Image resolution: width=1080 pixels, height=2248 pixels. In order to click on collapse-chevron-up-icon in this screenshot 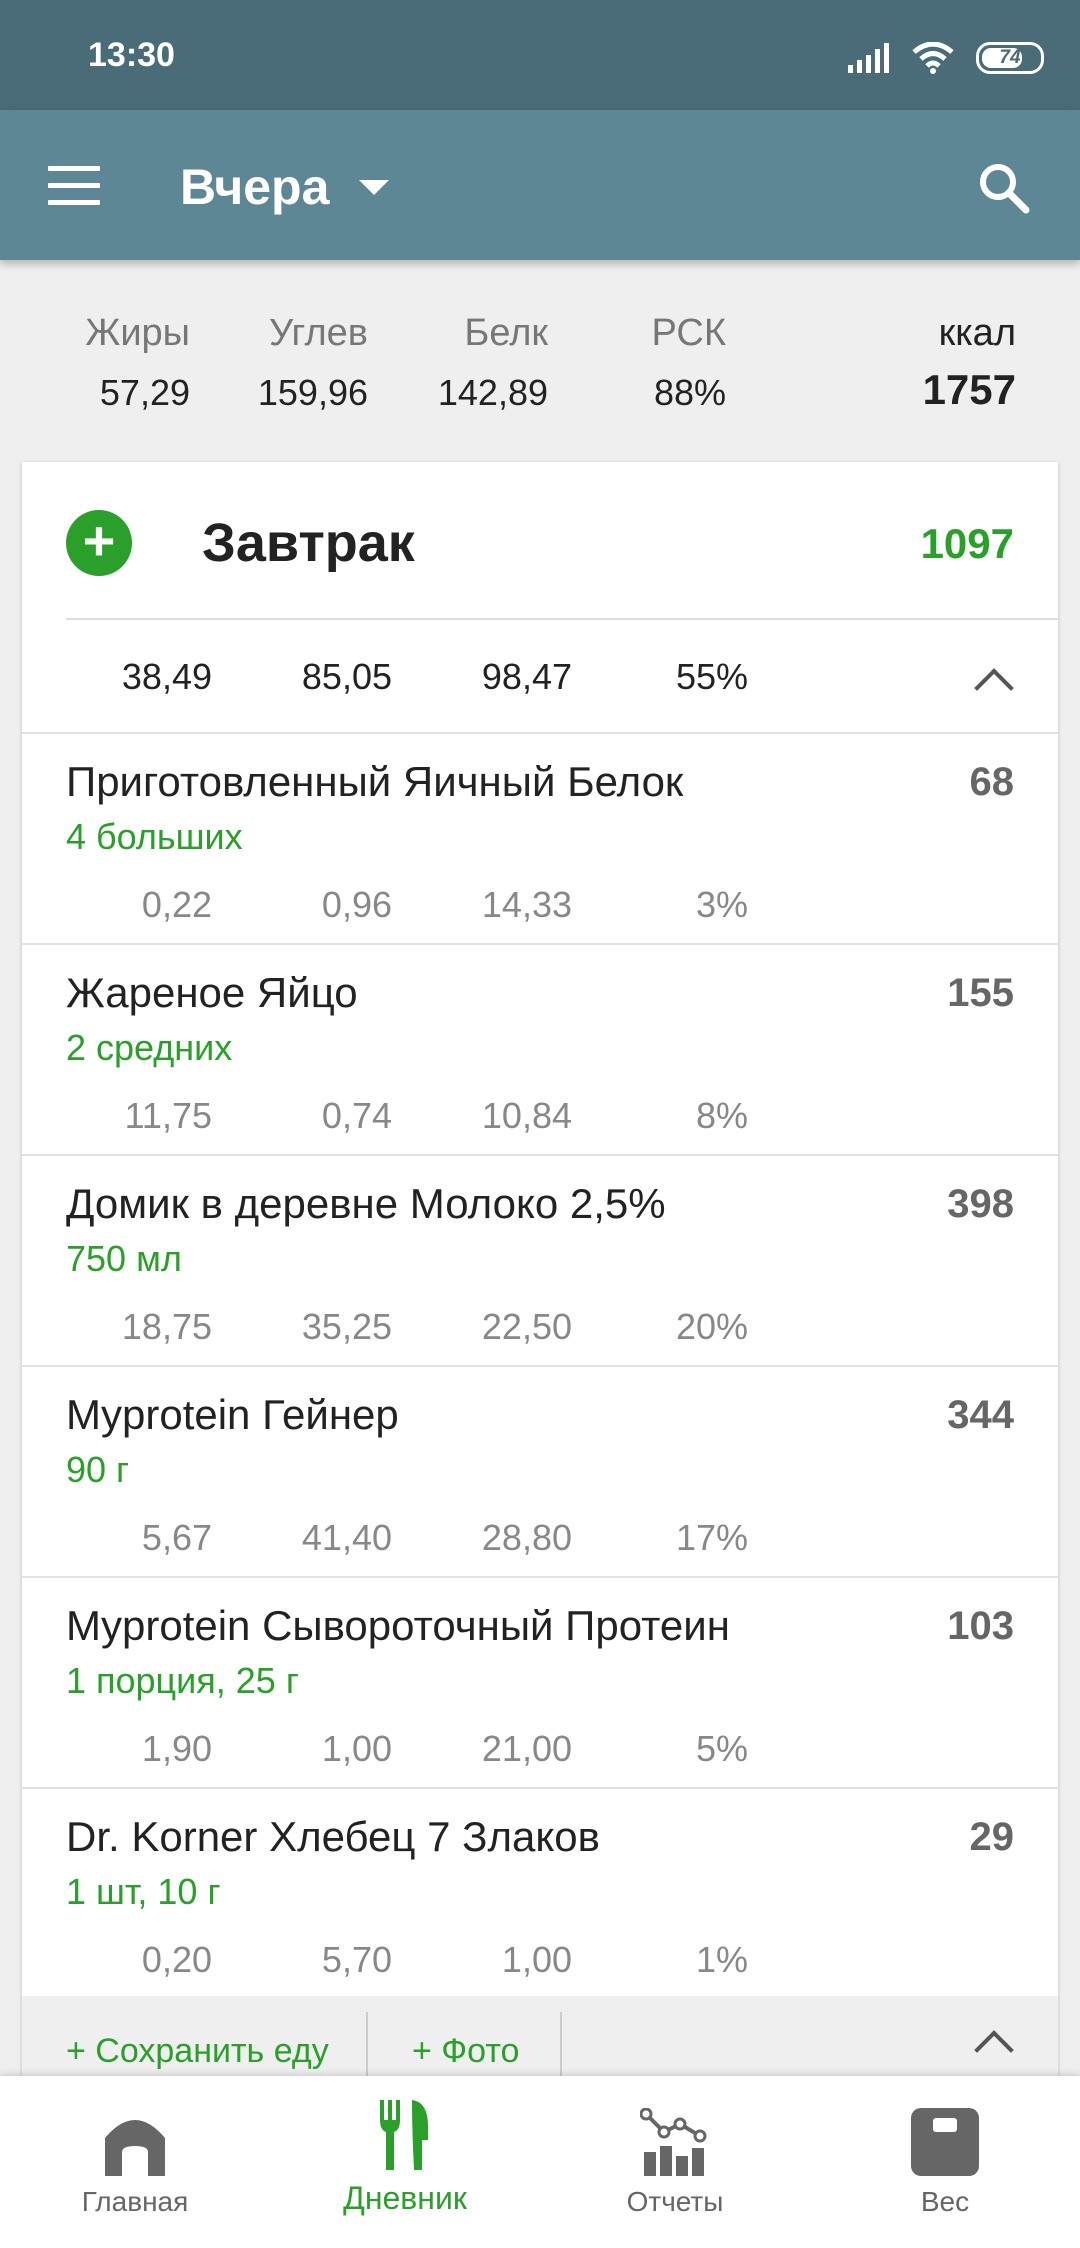, I will do `click(994, 688)`.